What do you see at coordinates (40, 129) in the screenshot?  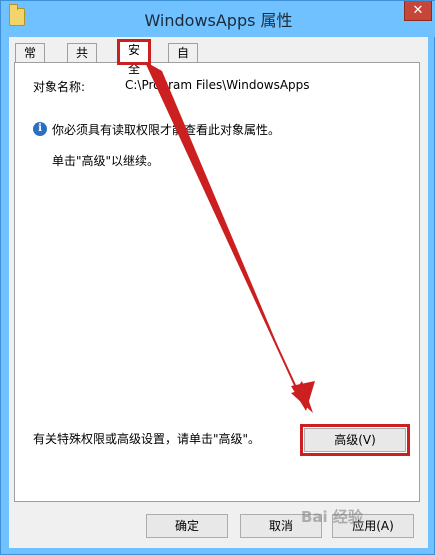 I see `info-icon: i` at bounding box center [40, 129].